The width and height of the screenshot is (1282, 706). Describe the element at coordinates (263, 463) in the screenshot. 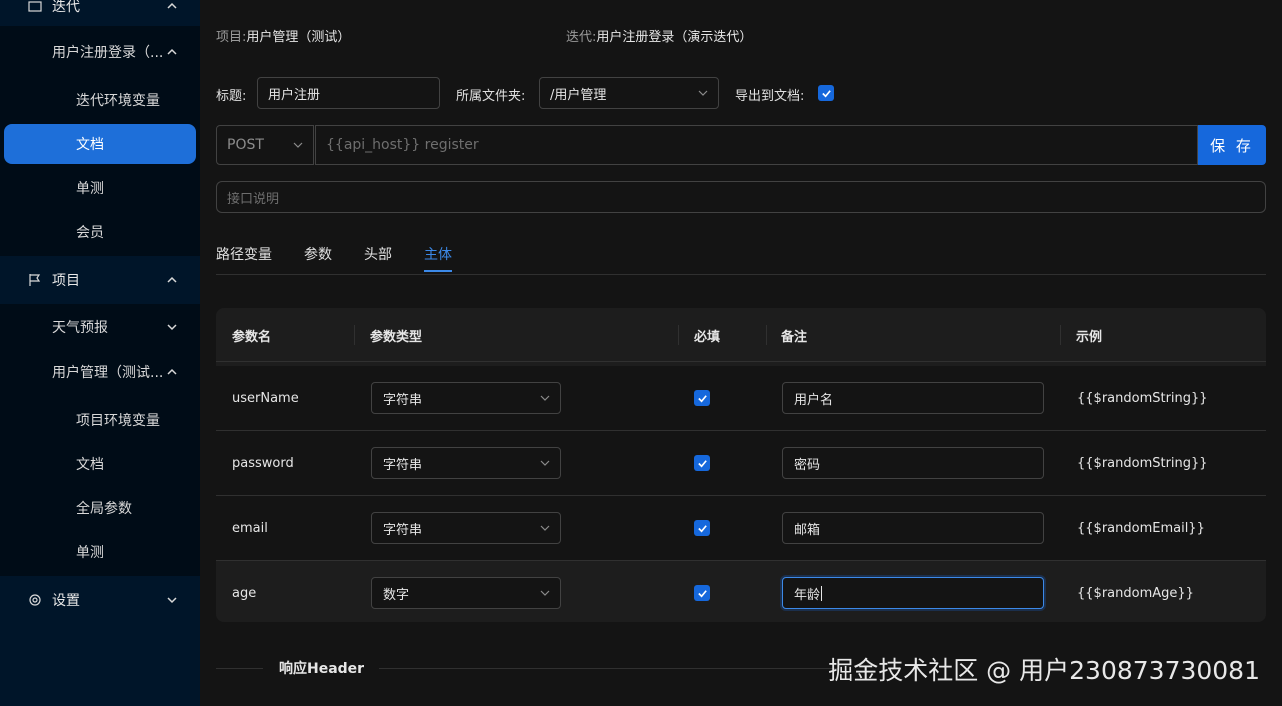

I see `param-name: password` at that location.